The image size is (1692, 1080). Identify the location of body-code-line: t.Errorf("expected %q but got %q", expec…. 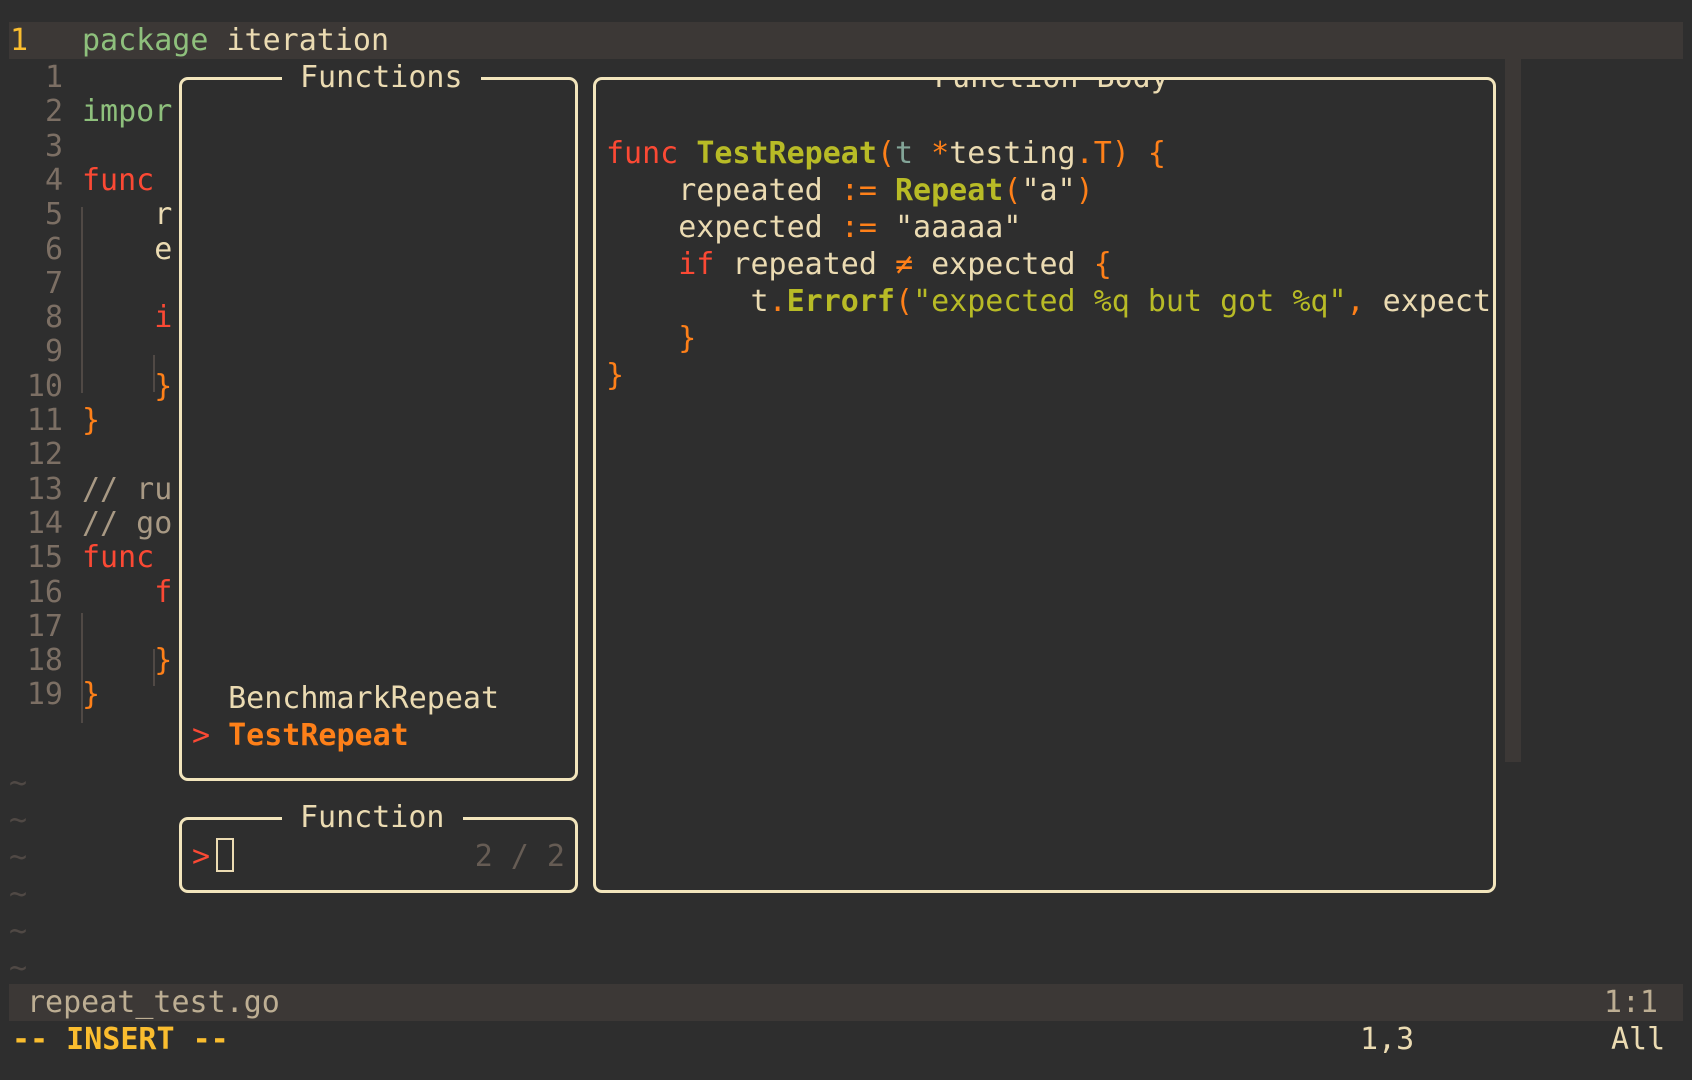
(1048, 301).